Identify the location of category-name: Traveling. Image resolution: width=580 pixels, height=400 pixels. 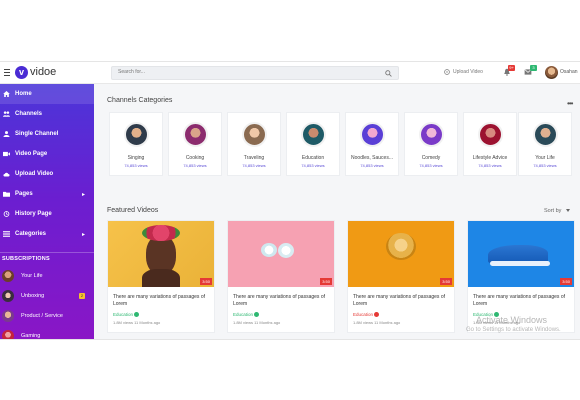
(254, 158).